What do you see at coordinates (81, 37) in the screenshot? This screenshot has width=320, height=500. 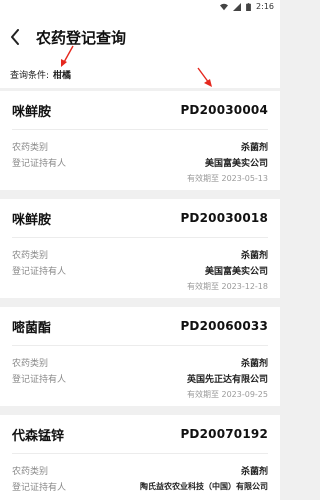 I see `page-title: 农药登记查询` at bounding box center [81, 37].